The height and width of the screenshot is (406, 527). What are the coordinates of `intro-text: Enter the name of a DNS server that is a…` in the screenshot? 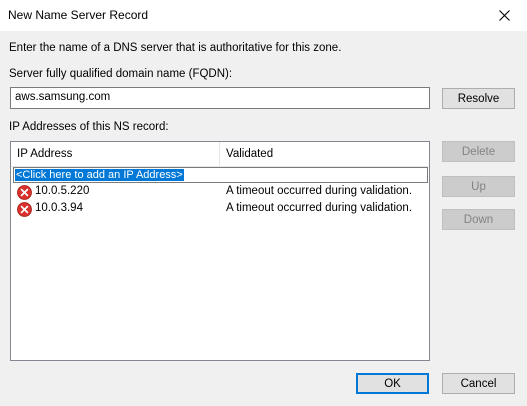 It's located at (175, 48).